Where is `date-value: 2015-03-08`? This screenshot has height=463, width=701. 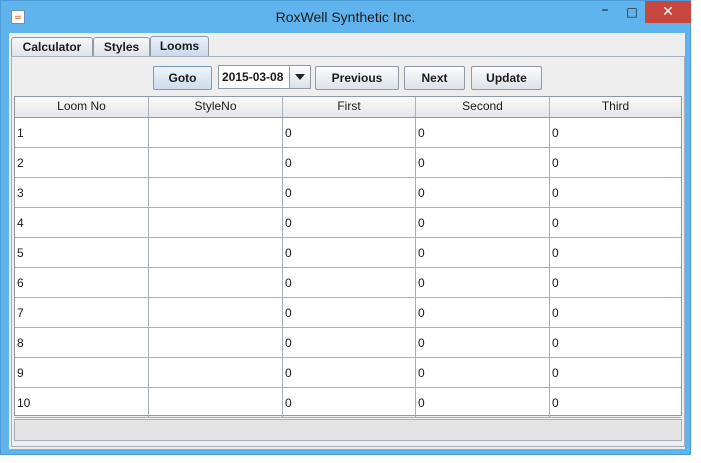
date-value: 2015-03-08 is located at coordinates (253, 77).